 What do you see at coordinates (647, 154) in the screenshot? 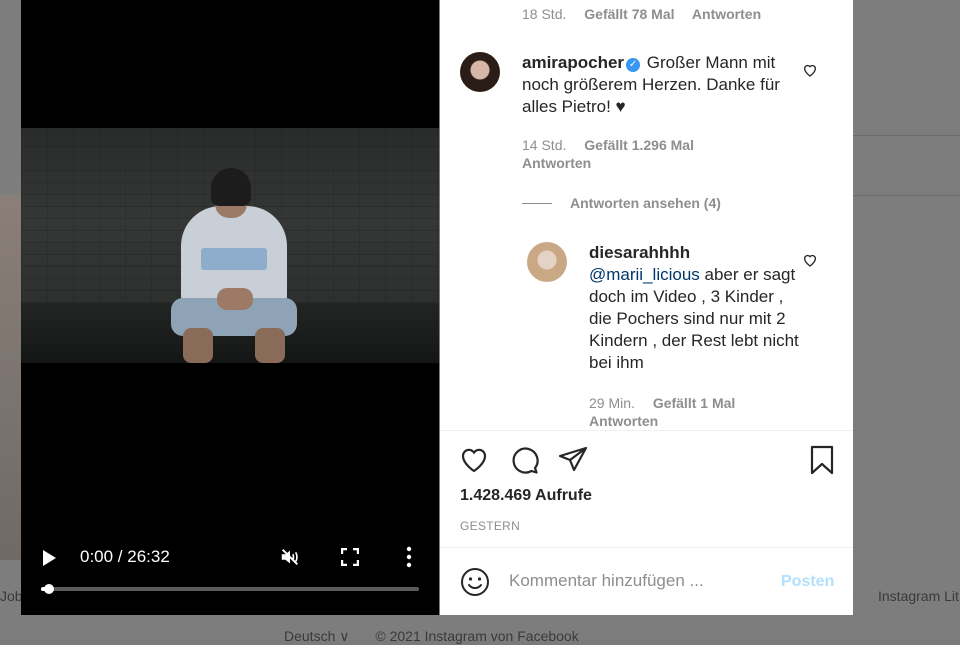
I see `comment-meta: 14 Std. Gefällt 1.296 Mal Antworten` at bounding box center [647, 154].